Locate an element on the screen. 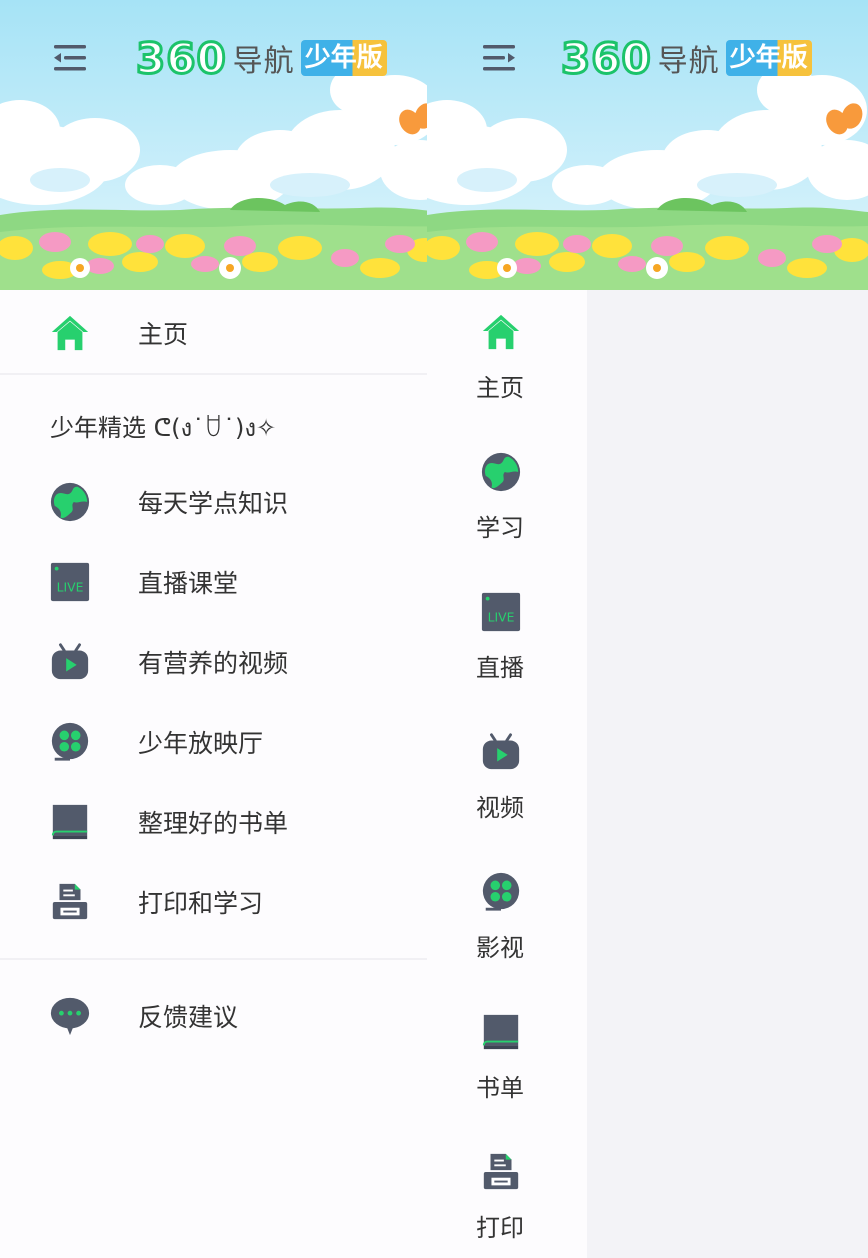 The height and width of the screenshot is (1258, 868). menu-item-feedback: 反馈建议 is located at coordinates (213, 1016).